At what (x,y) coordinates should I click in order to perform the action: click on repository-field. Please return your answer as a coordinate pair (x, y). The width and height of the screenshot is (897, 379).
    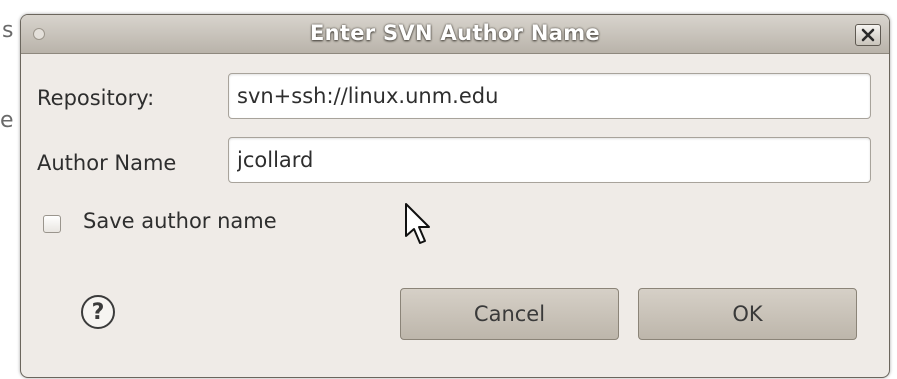
    Looking at the image, I should click on (549, 96).